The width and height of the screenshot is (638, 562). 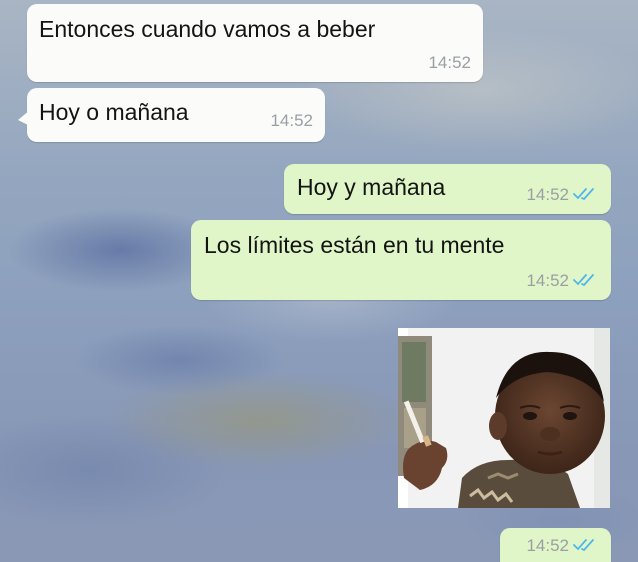 I want to click on sticker-timestamp-bubble: 14:52, so click(x=555, y=545).